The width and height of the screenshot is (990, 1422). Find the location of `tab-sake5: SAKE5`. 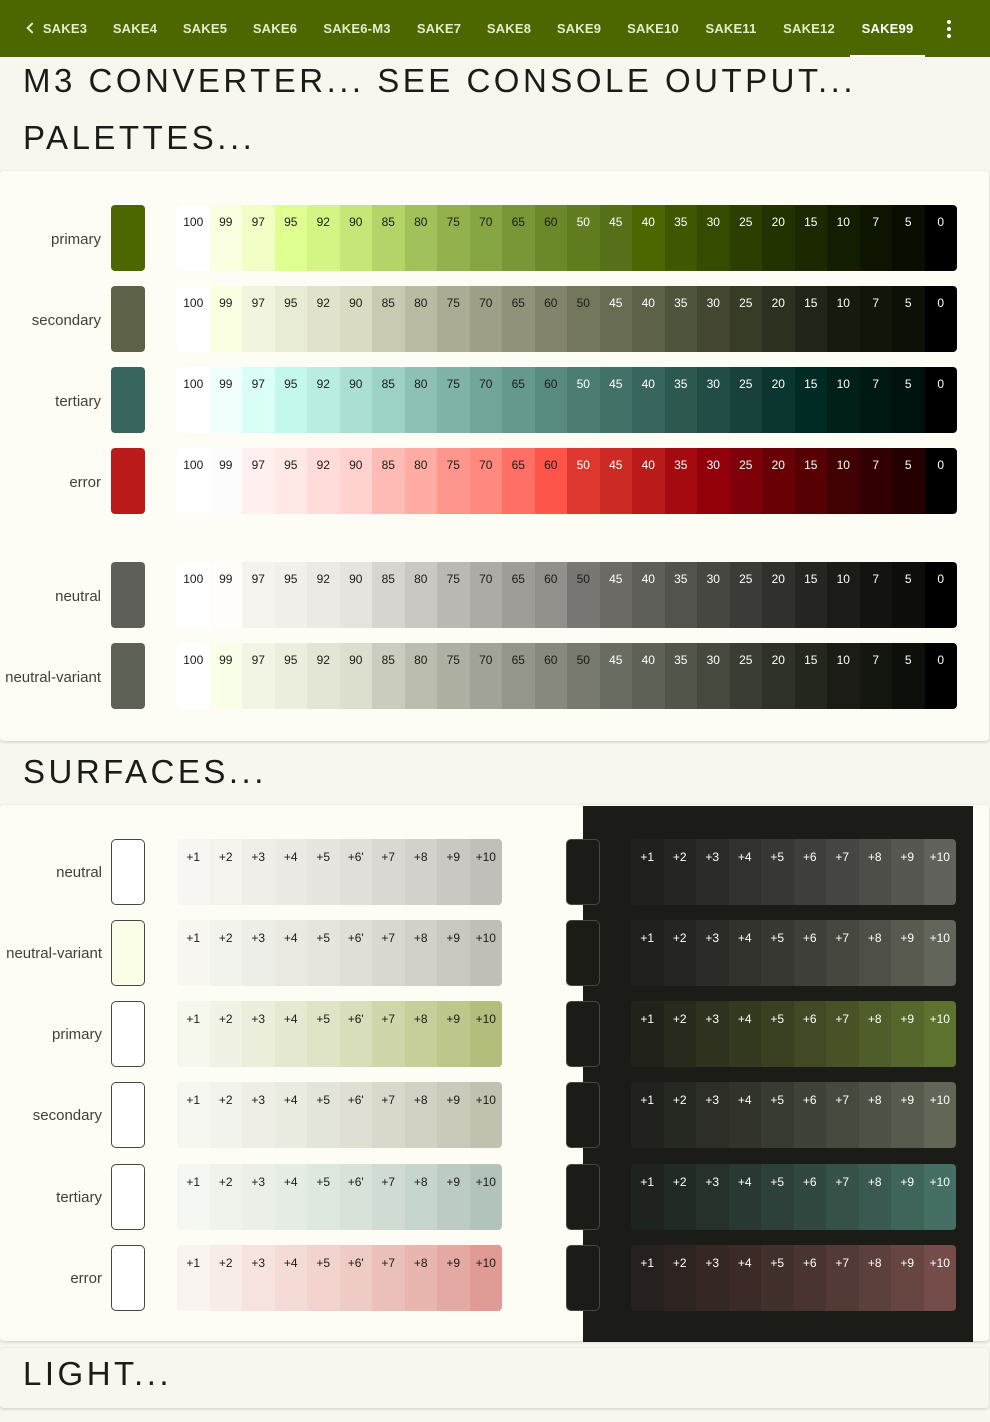

tab-sake5: SAKE5 is located at coordinates (205, 28).